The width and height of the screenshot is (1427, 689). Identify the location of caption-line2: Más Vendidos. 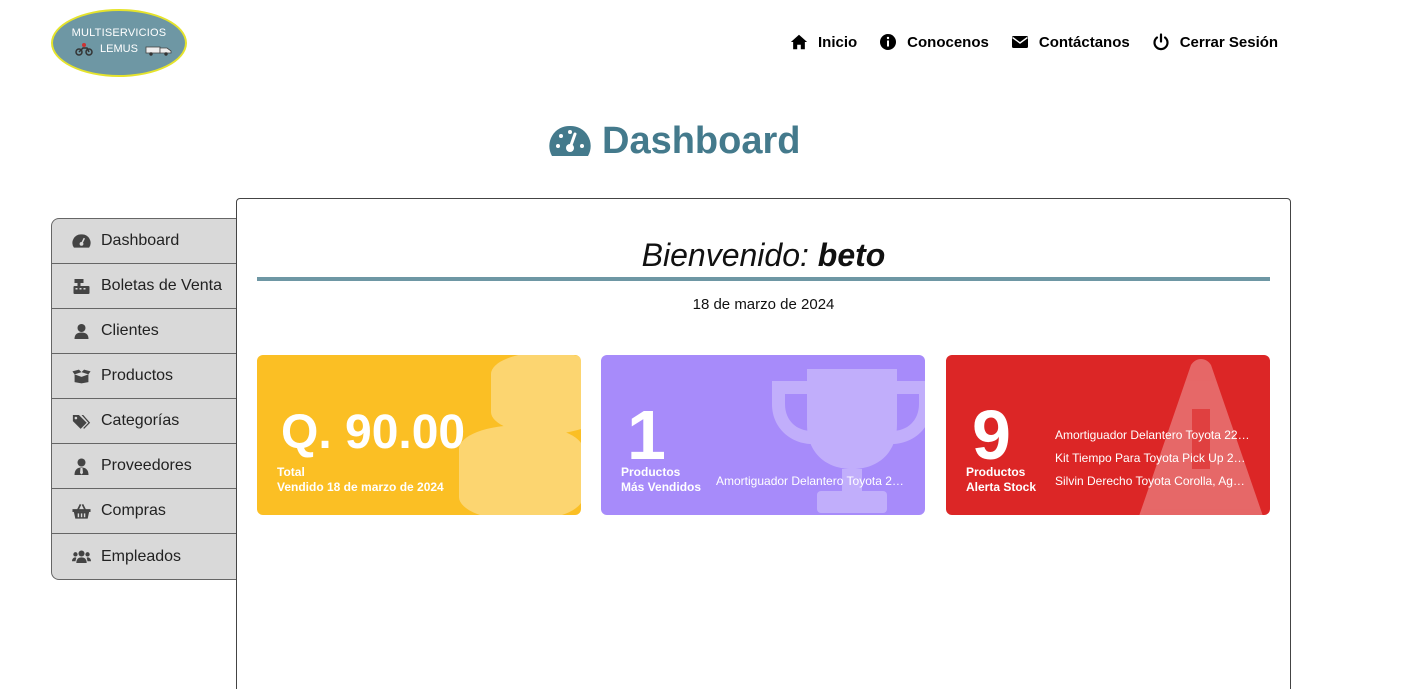
(661, 487).